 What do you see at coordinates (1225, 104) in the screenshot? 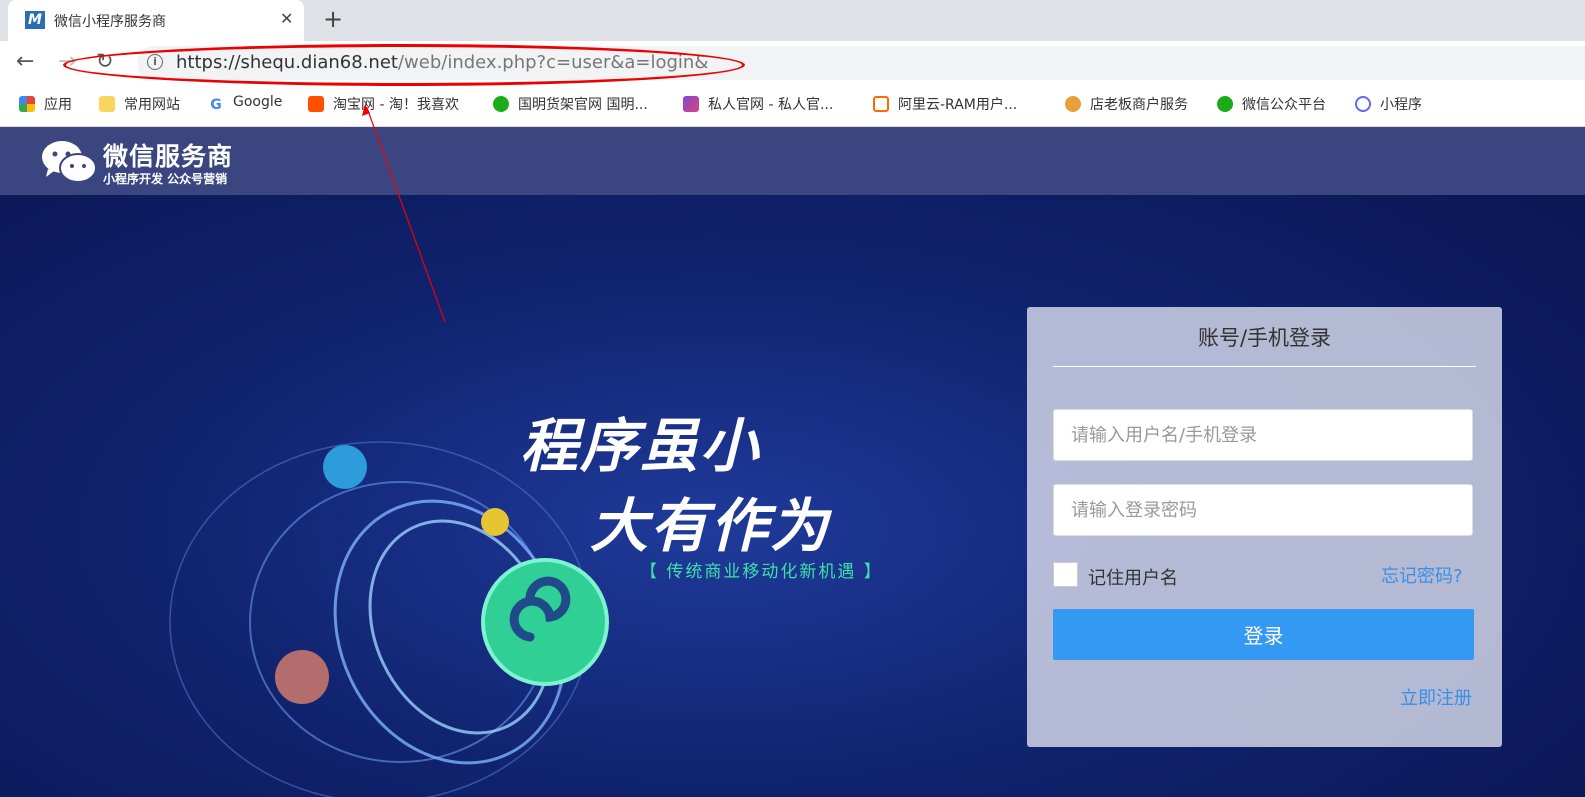
I see `wechat-icon` at bounding box center [1225, 104].